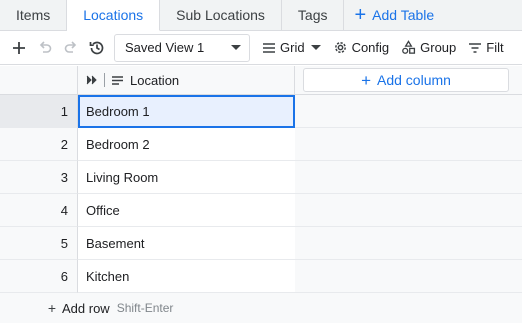  What do you see at coordinates (186, 111) in the screenshot?
I see `location-cell: Bedroom 1` at bounding box center [186, 111].